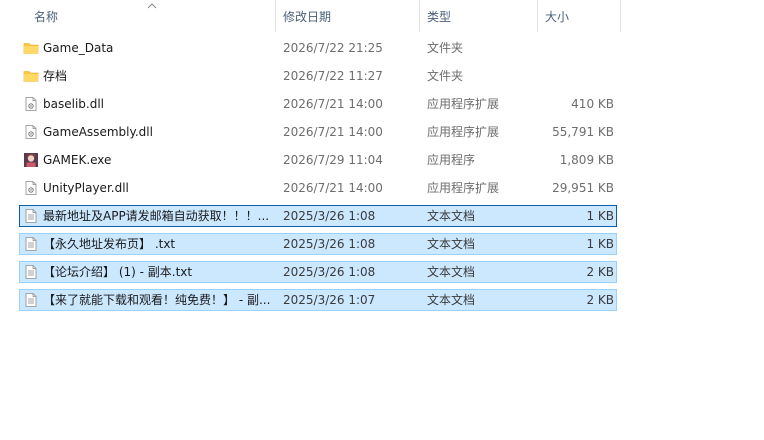 This screenshot has height=440, width=764. What do you see at coordinates (479, 16) in the screenshot?
I see `column-header-type: 类型` at bounding box center [479, 16].